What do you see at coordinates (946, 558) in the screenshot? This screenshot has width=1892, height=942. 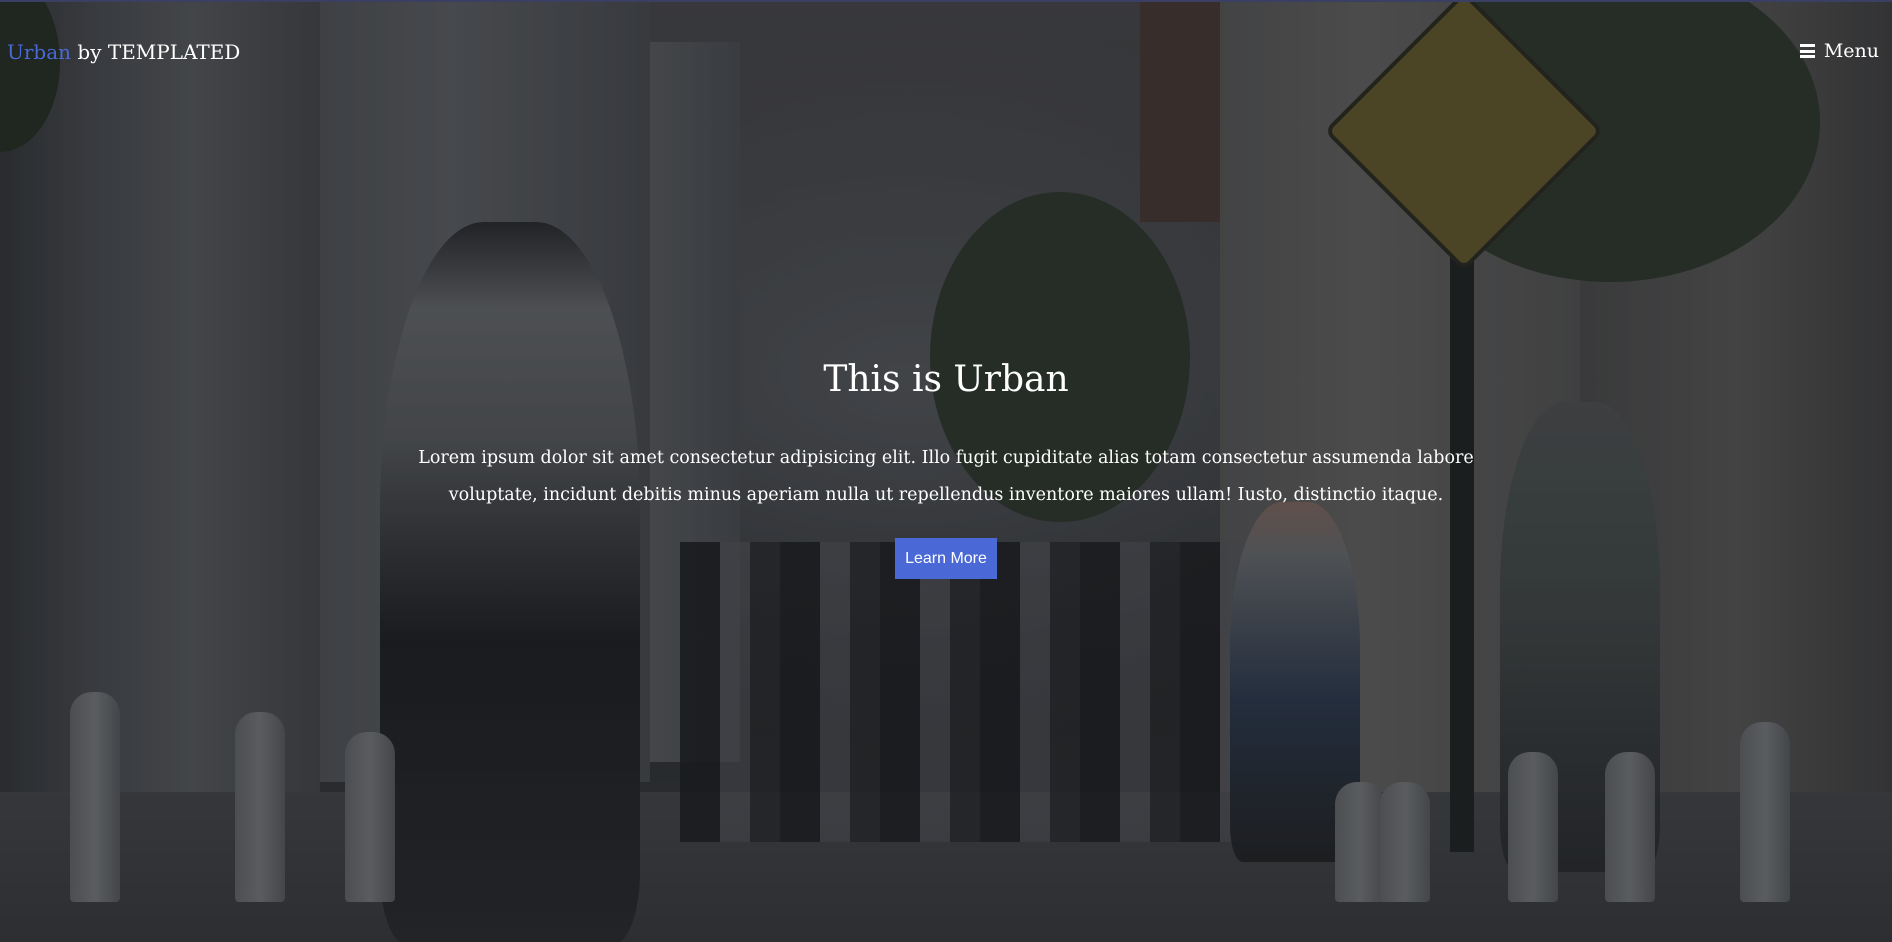 I see `learn-more-button: Learn More` at bounding box center [946, 558].